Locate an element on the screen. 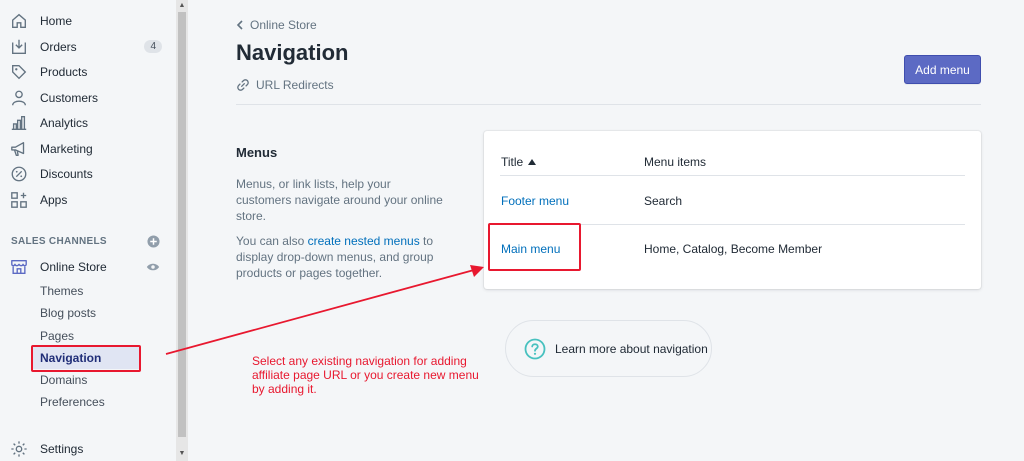 Image resolution: width=1024 pixels, height=461 pixels. column-header-label: Title is located at coordinates (512, 162).